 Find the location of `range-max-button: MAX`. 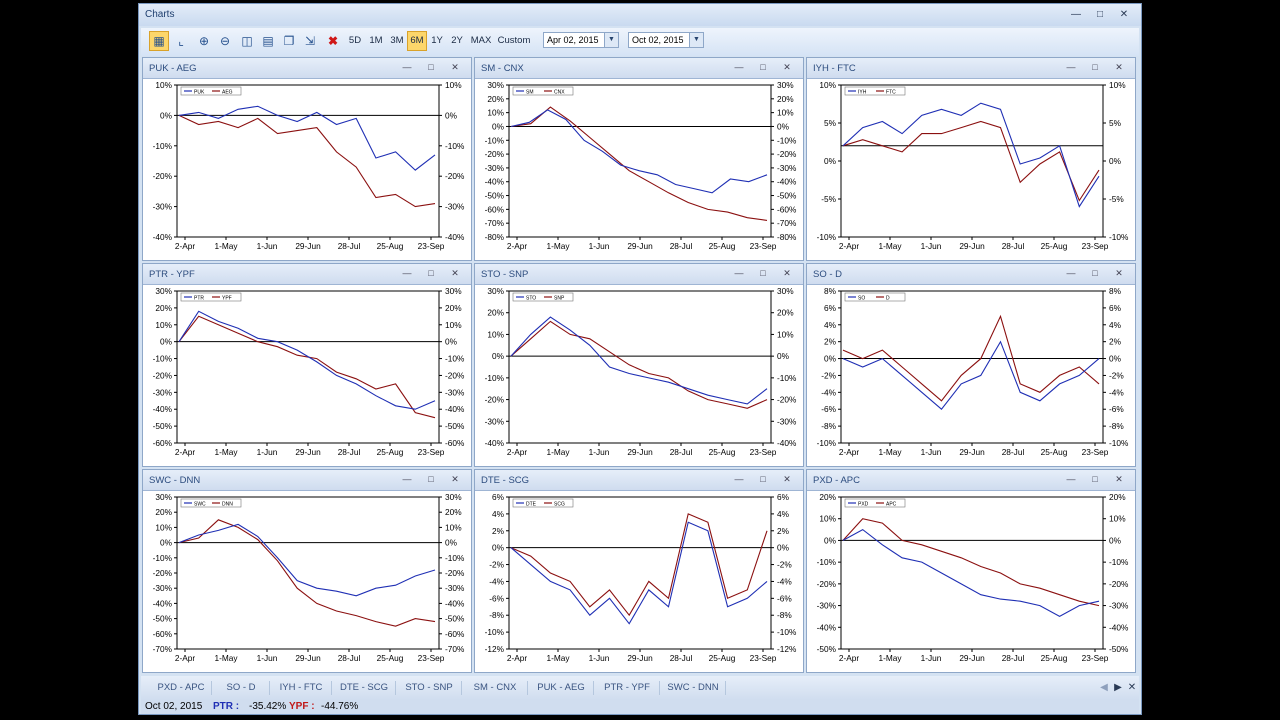

range-max-button: MAX is located at coordinates (481, 41).